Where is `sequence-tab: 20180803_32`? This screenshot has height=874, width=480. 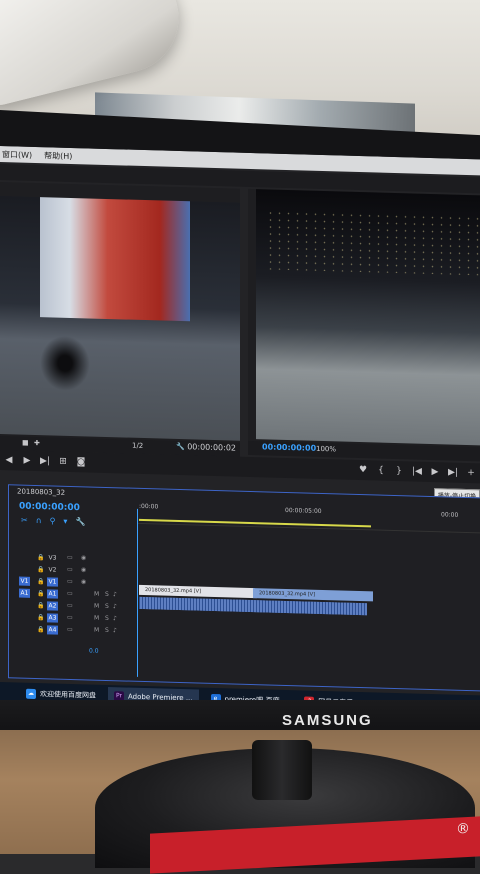 sequence-tab: 20180803_32 is located at coordinates (41, 491).